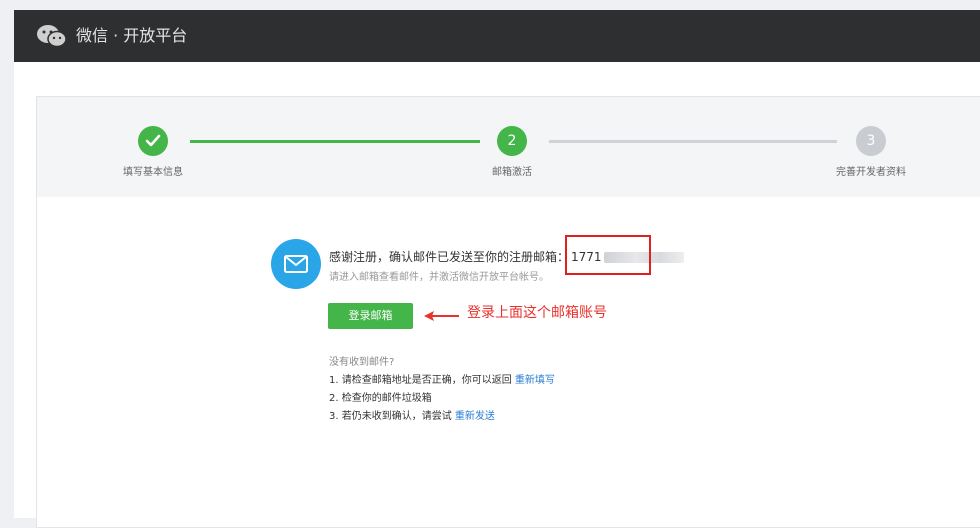  Describe the element at coordinates (380, 398) in the screenshot. I see `help-item-2: 2. 检查你的邮件垃圾箱` at that location.